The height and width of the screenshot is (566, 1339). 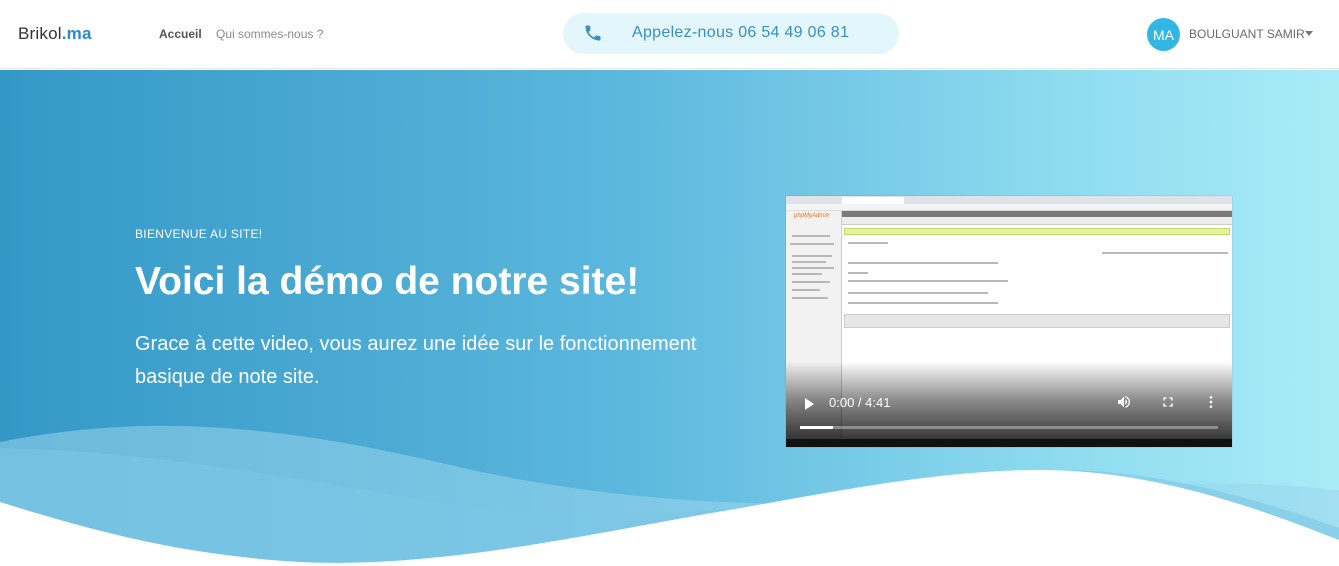 What do you see at coordinates (1009, 443) in the screenshot?
I see `video-bottom-strip` at bounding box center [1009, 443].